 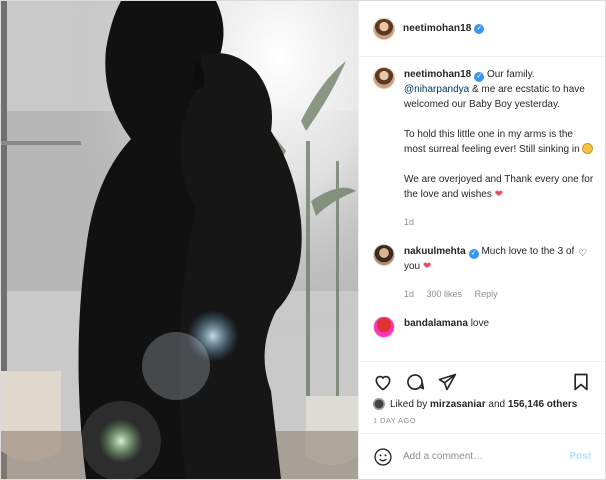 What do you see at coordinates (447, 382) in the screenshot?
I see `share-paper-plane-icon` at bounding box center [447, 382].